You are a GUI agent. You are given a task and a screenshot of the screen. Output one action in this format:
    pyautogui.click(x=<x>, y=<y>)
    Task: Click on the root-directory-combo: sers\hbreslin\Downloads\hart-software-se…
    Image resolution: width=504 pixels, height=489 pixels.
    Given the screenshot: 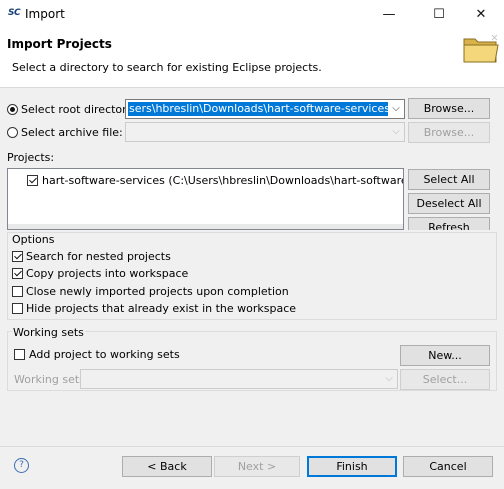 What is the action you would take?
    pyautogui.click(x=265, y=109)
    